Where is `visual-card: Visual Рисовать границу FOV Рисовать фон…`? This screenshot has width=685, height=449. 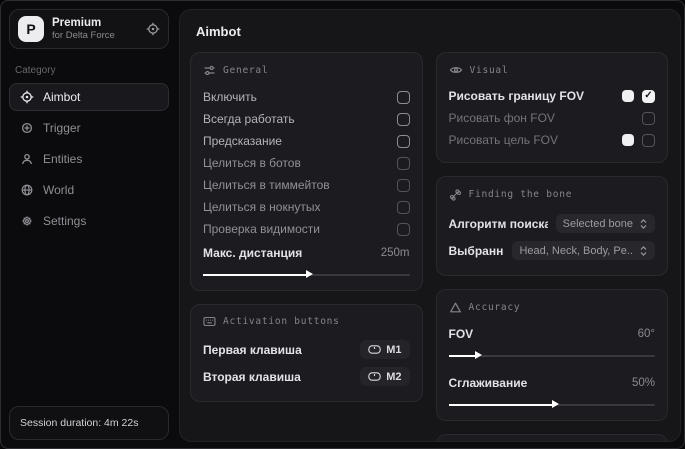 visual-card: Visual Рисовать границу FOV Рисовать фон… is located at coordinates (551, 107).